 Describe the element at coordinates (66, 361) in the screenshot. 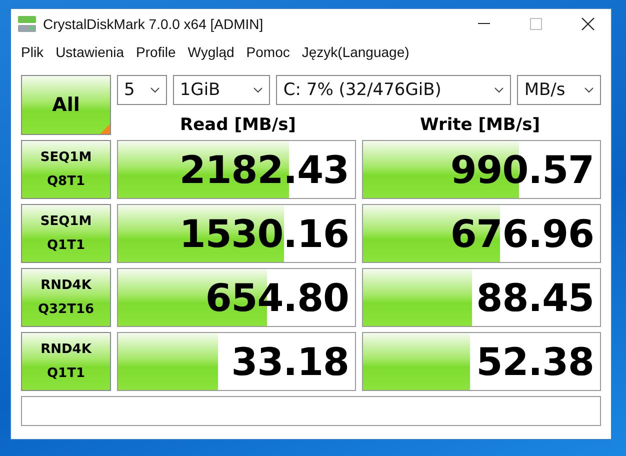

I see `test-button: RND4K Q1T1` at that location.